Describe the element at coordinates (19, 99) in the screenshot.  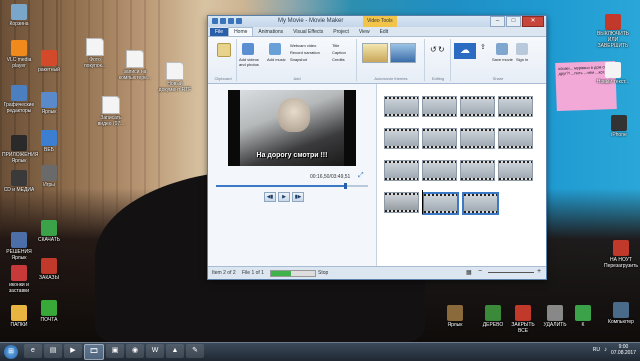
I see `desktop-left-shortcut: Графические редакторы` at that location.